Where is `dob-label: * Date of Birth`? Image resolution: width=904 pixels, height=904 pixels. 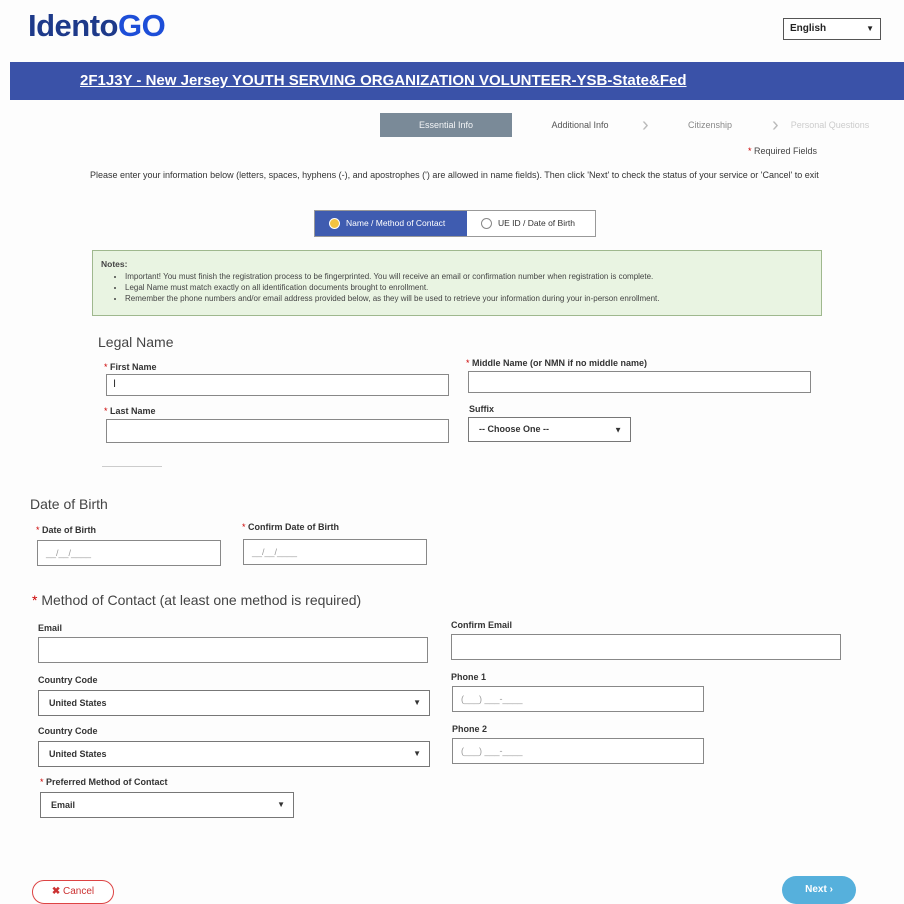
dob-label: * Date of Birth is located at coordinates (66, 530).